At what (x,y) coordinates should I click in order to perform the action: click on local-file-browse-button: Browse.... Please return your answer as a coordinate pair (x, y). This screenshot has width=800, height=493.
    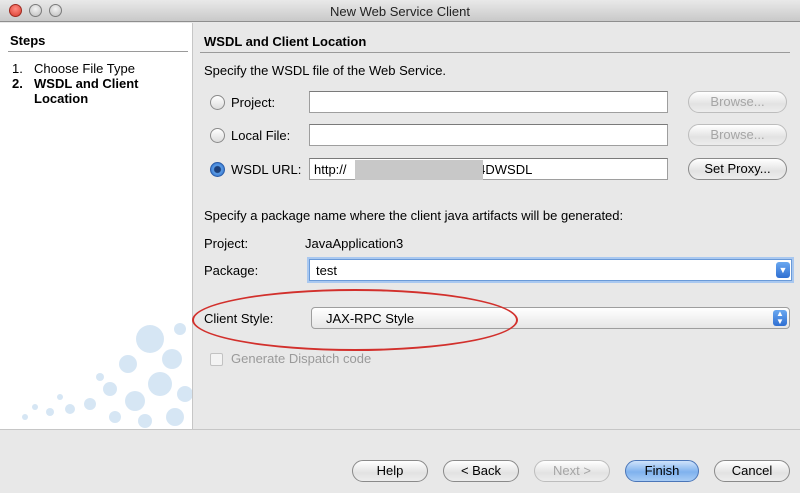
    Looking at the image, I should click on (737, 135).